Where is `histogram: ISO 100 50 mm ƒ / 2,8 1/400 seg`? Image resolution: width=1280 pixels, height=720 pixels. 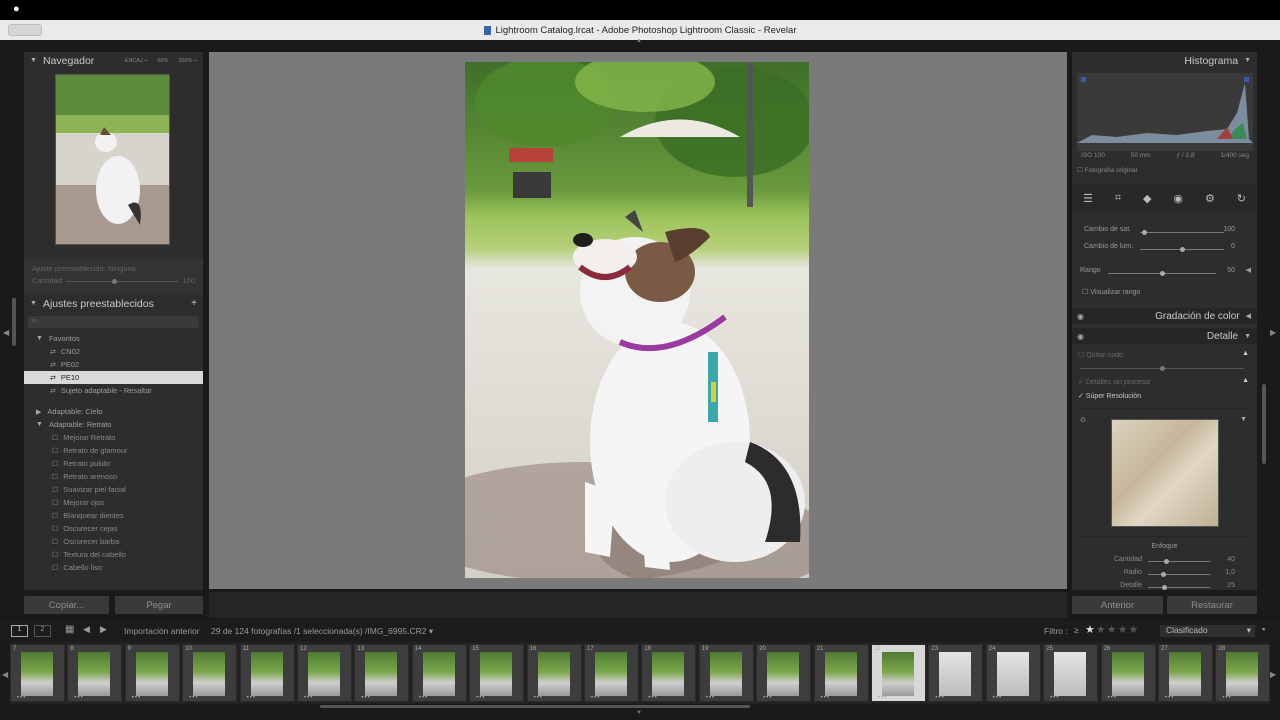 histogram: ISO 100 50 mm ƒ / 2,8 1/400 seg is located at coordinates (1165, 116).